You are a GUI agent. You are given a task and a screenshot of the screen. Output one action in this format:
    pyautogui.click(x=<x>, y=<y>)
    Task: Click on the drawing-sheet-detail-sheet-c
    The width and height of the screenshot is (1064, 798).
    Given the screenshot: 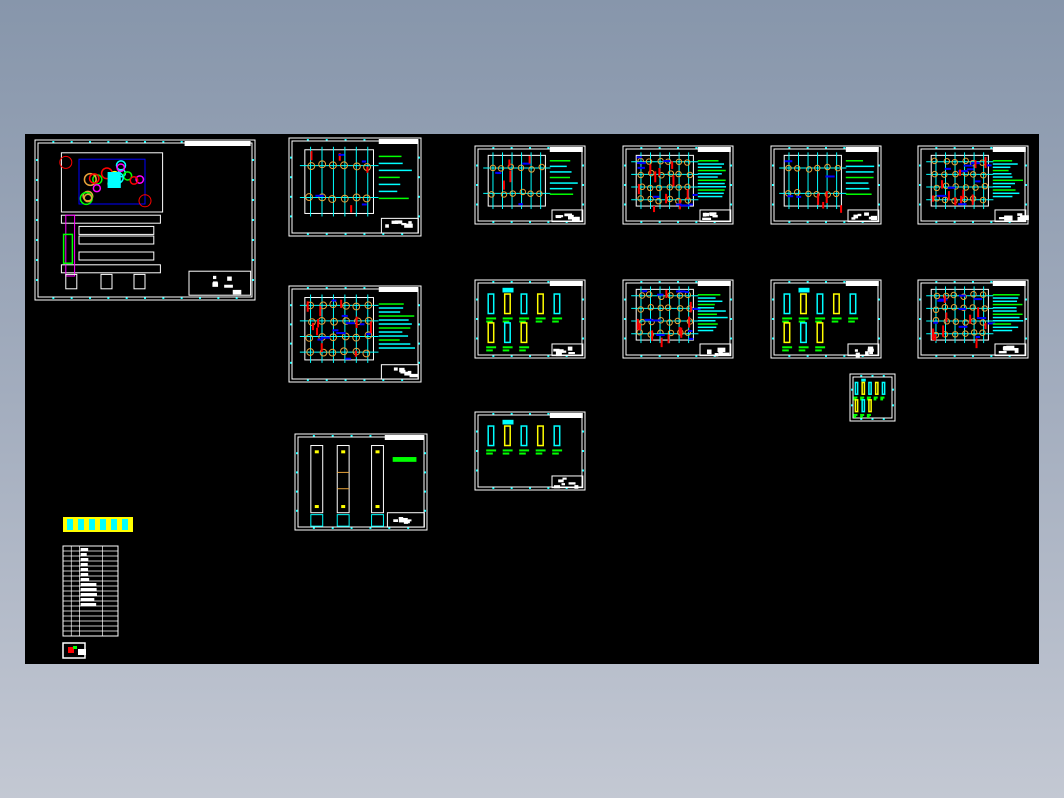 What is the action you would take?
    pyautogui.click(x=530, y=451)
    